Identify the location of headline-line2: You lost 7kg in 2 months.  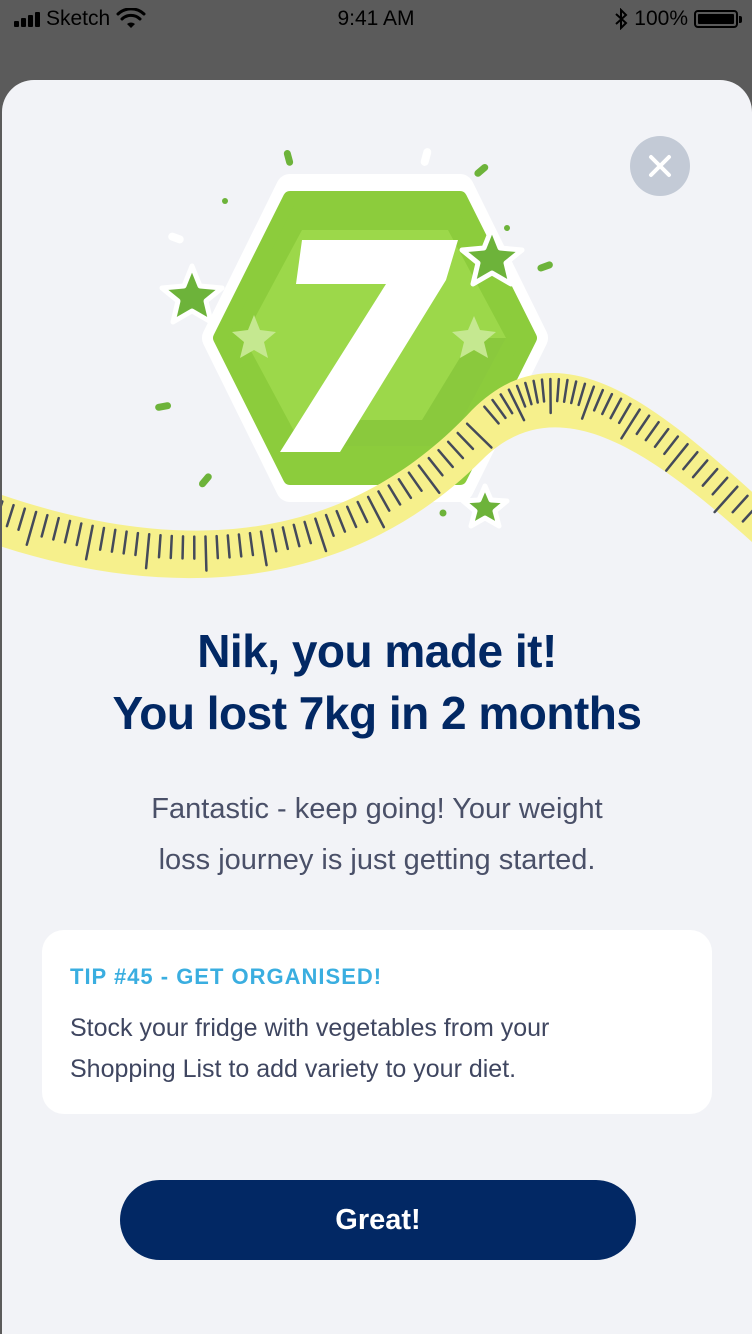
(377, 713).